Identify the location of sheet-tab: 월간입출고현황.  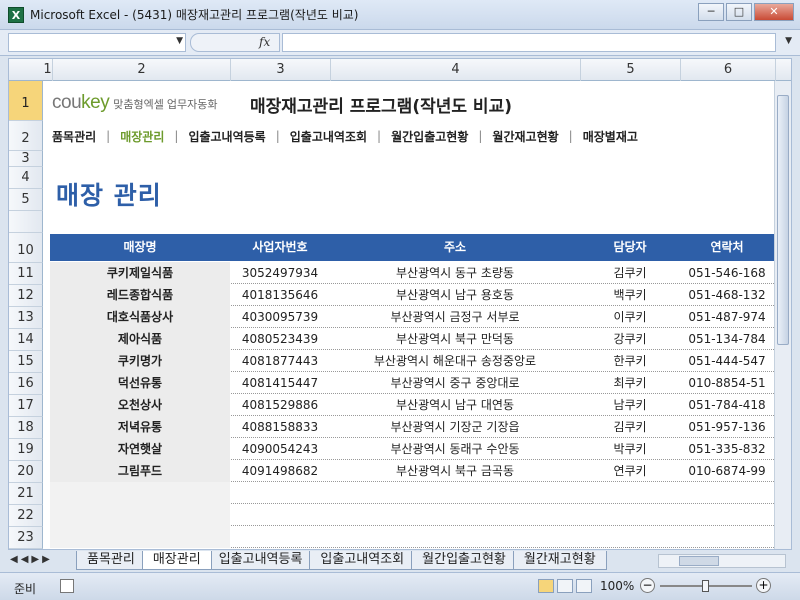
(464, 560).